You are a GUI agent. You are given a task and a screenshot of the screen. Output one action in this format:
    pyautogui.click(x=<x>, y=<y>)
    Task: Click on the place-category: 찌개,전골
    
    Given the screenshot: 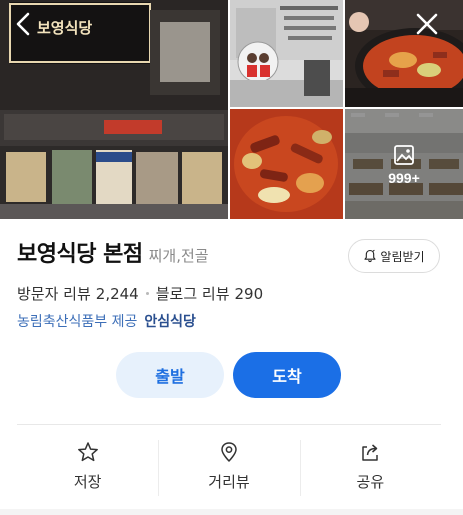 What is the action you would take?
    pyautogui.click(x=178, y=256)
    